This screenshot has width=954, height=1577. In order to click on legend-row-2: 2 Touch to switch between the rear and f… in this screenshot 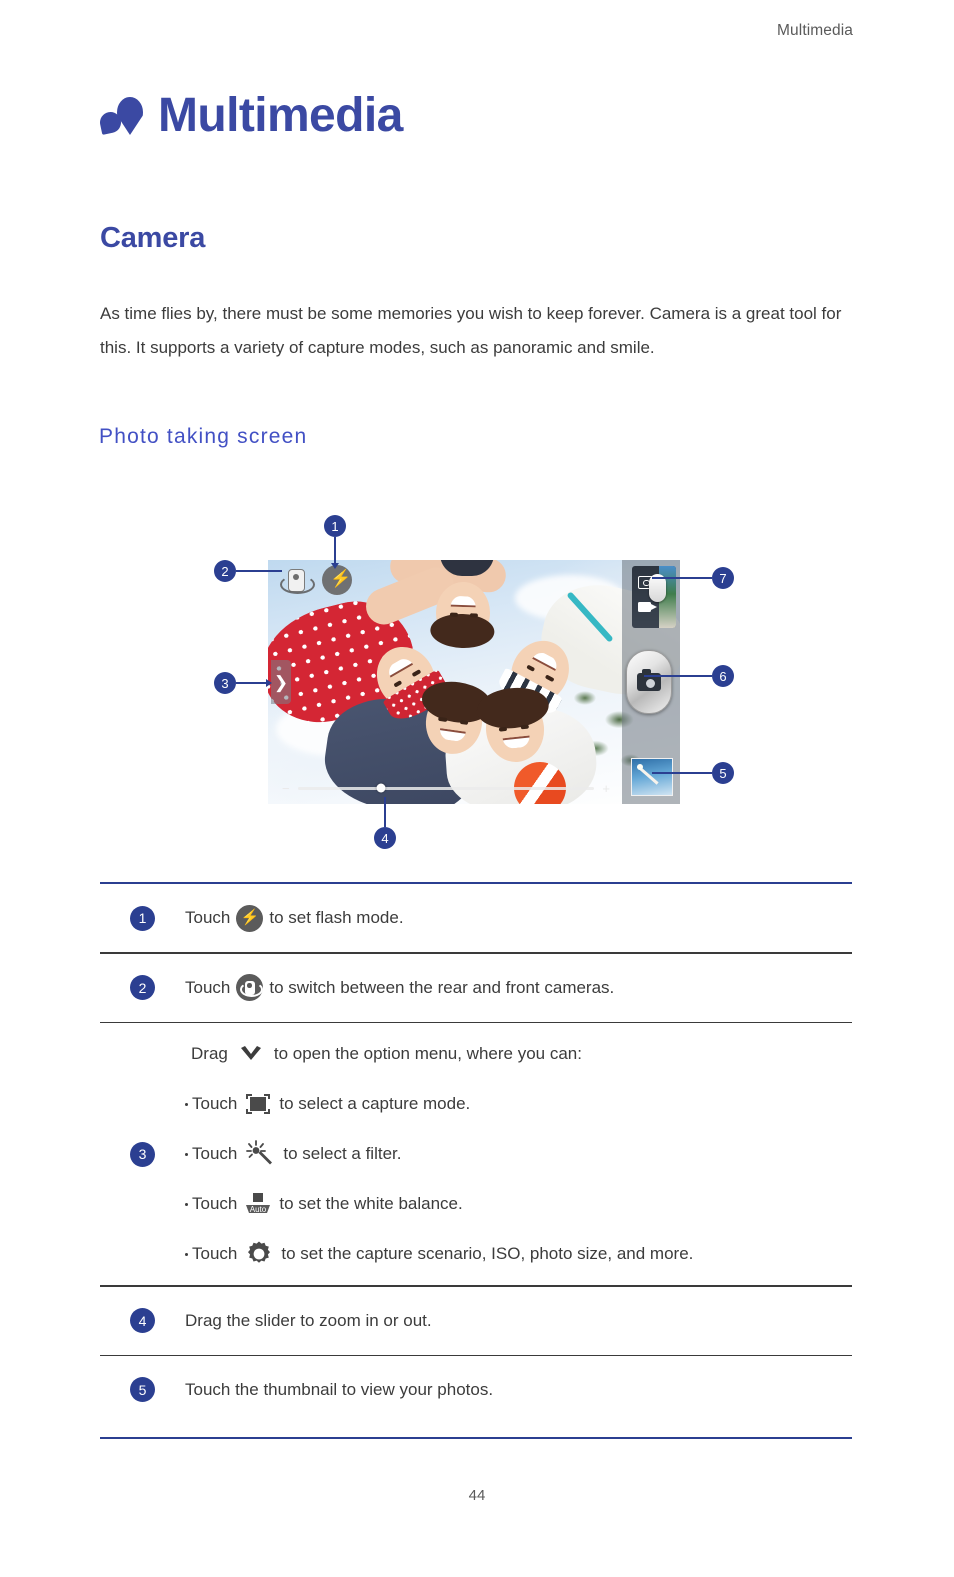, I will do `click(476, 988)`.